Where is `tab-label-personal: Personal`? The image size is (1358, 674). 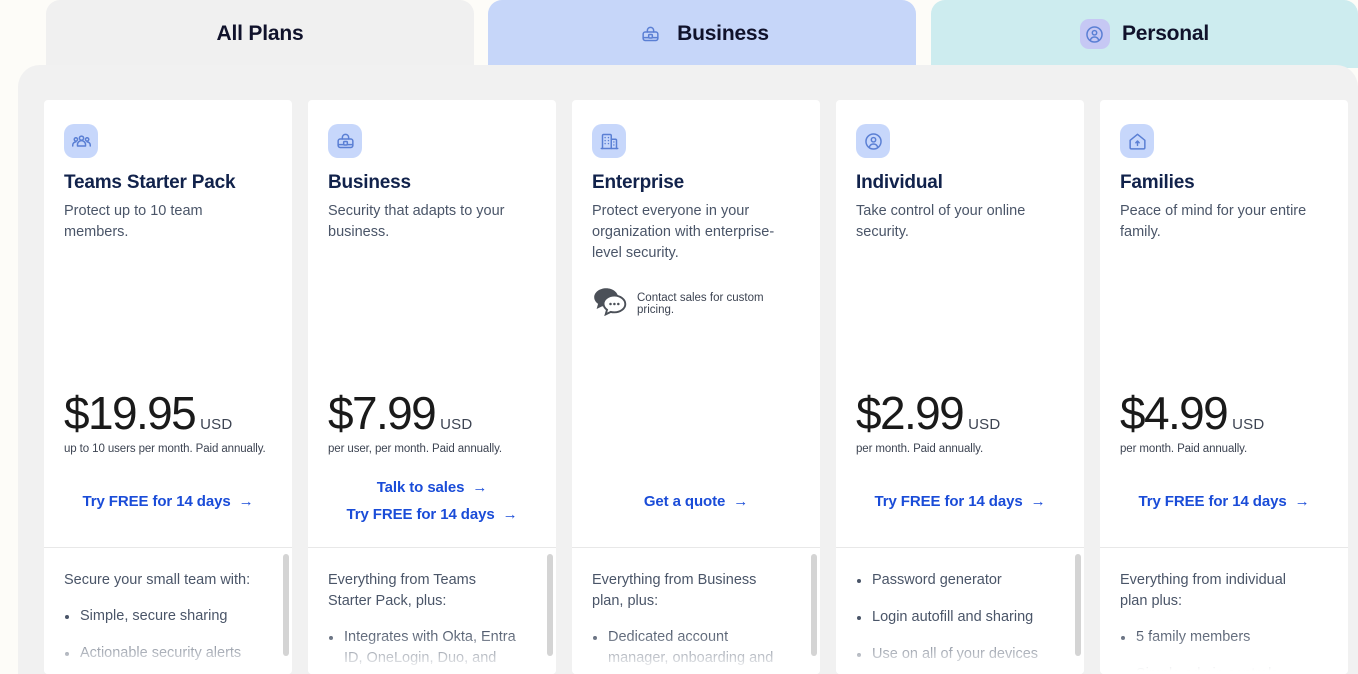
tab-label-personal: Personal is located at coordinates (1165, 33).